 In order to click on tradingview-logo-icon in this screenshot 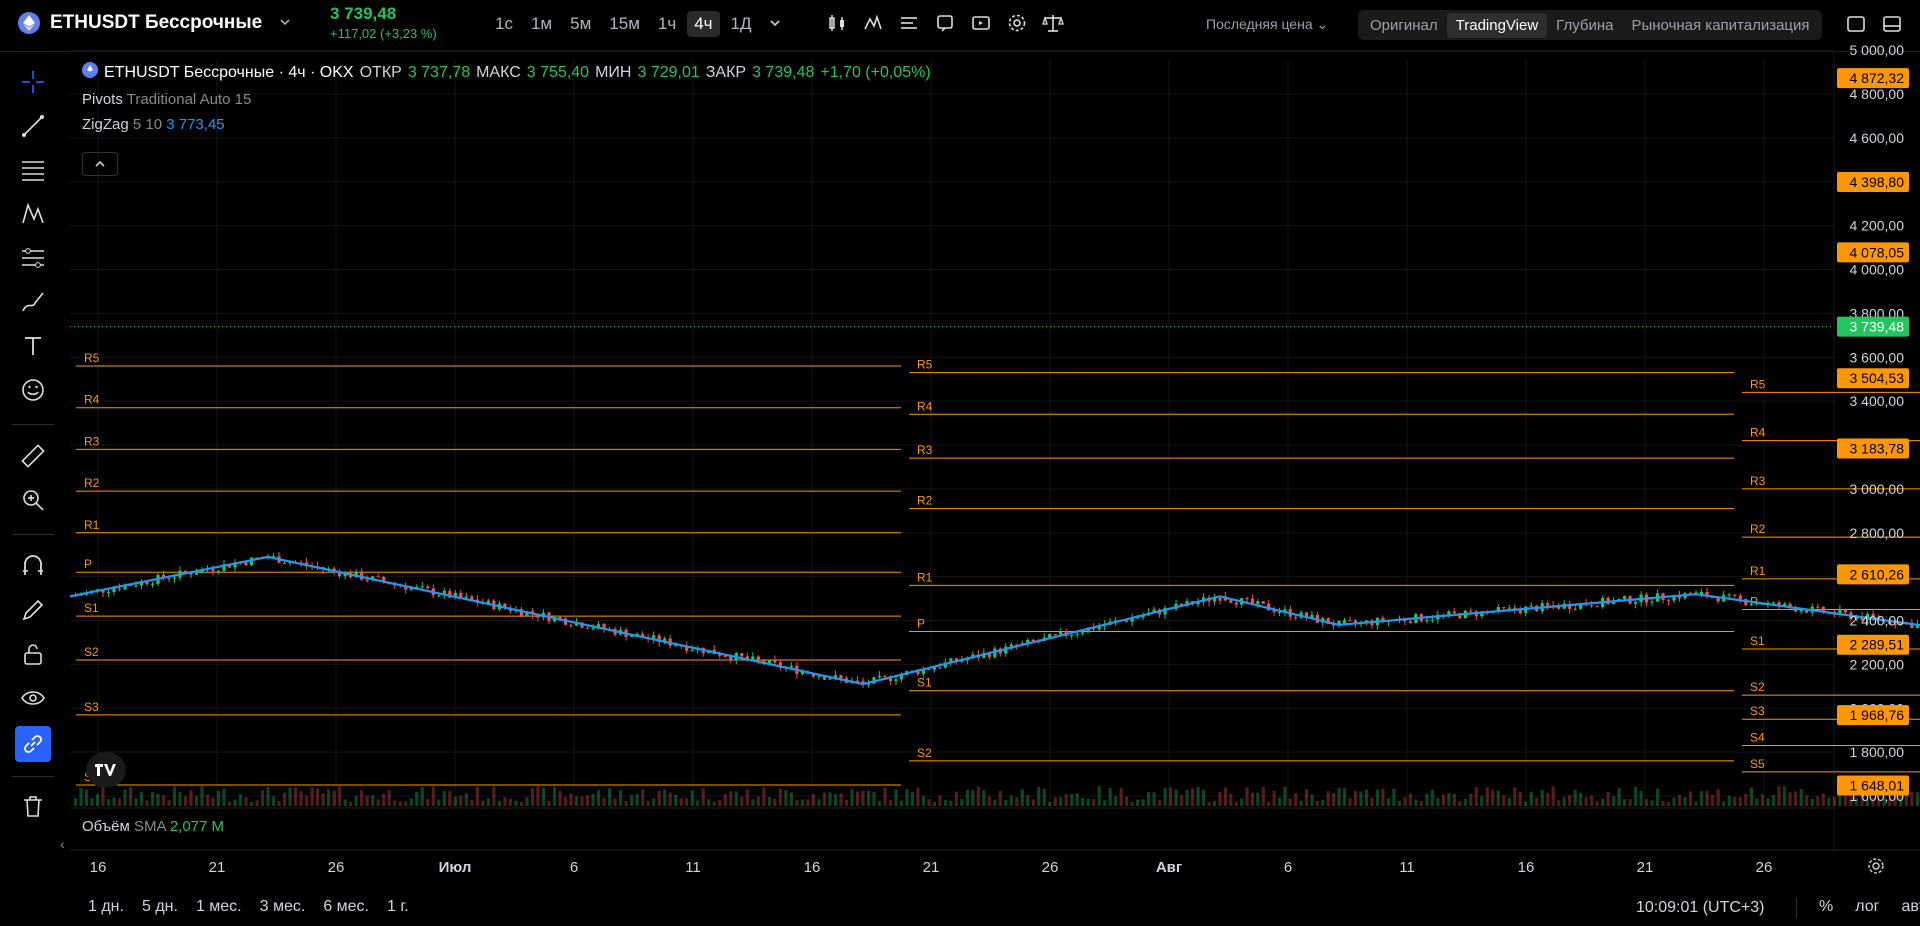, I will do `click(106, 770)`.